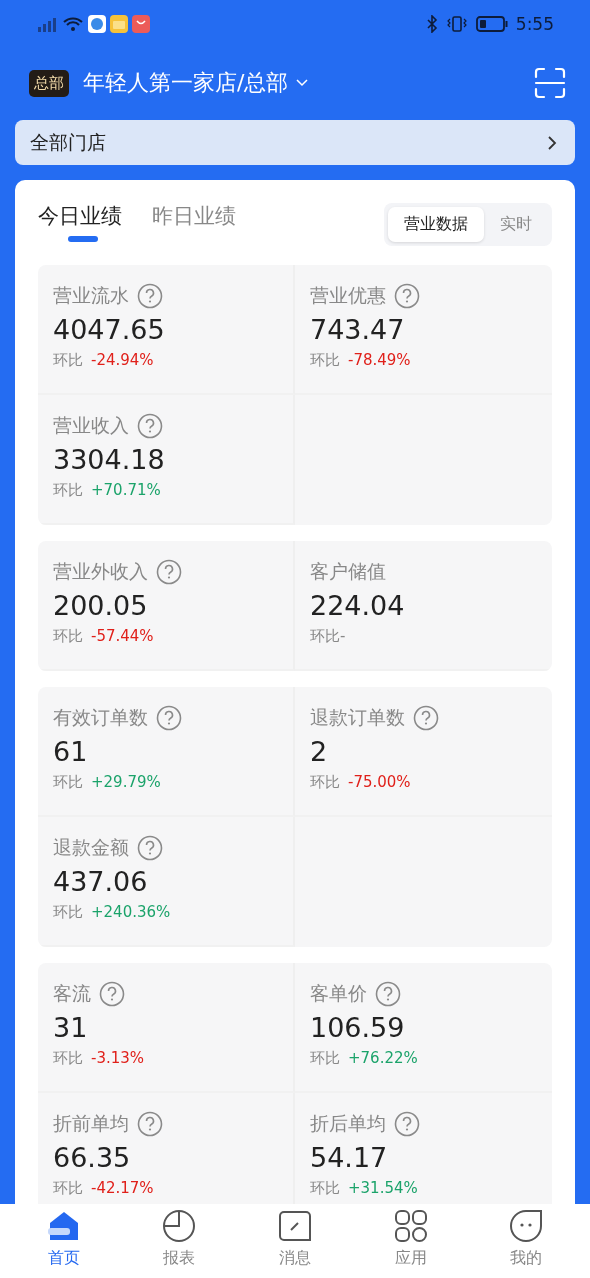 This screenshot has width=590, height=1278. Describe the element at coordinates (100, 571) in the screenshot. I see `metric-label: 营业外收入` at that location.